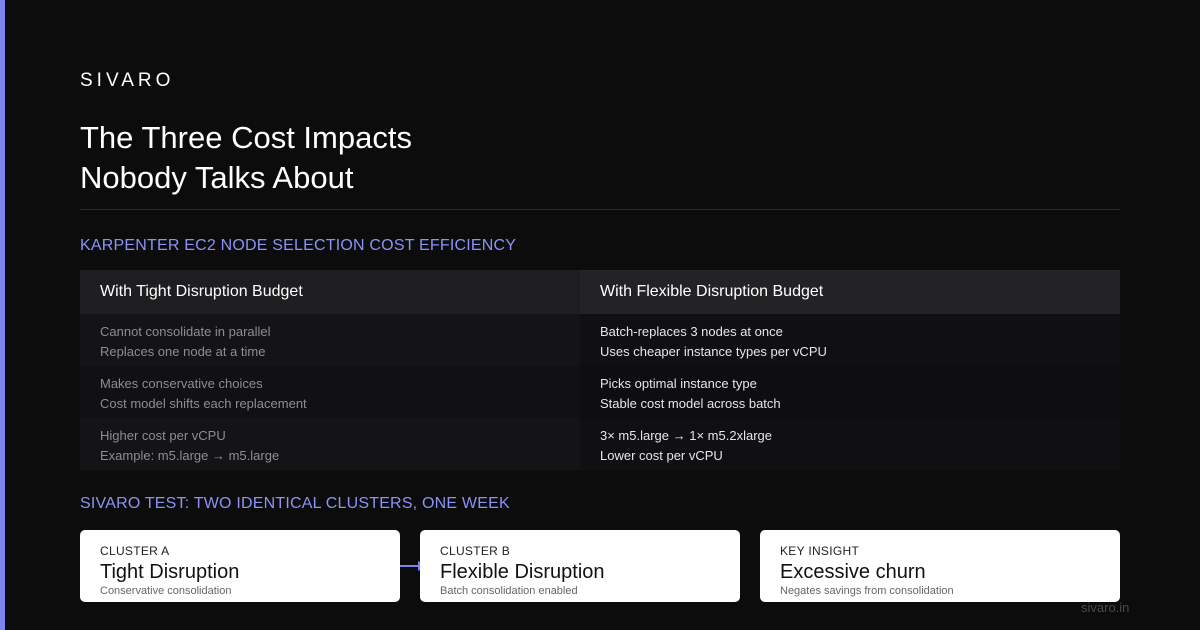 The height and width of the screenshot is (630, 1200). Describe the element at coordinates (475, 551) in the screenshot. I see `card-label: CLUSTER B` at that location.